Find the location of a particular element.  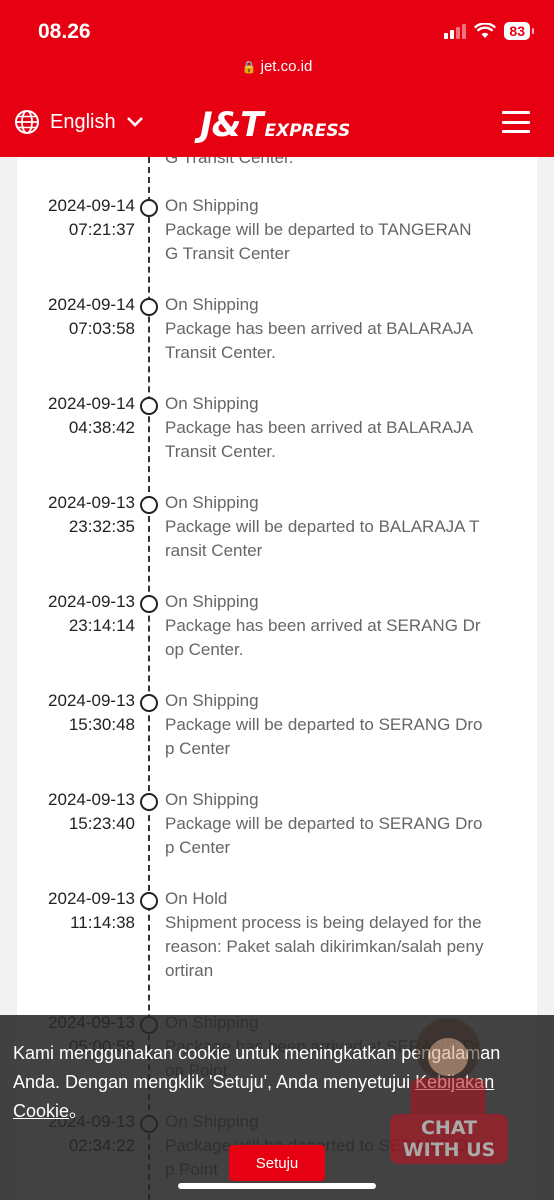

chat-line-2: WITH US is located at coordinates (449, 1150).